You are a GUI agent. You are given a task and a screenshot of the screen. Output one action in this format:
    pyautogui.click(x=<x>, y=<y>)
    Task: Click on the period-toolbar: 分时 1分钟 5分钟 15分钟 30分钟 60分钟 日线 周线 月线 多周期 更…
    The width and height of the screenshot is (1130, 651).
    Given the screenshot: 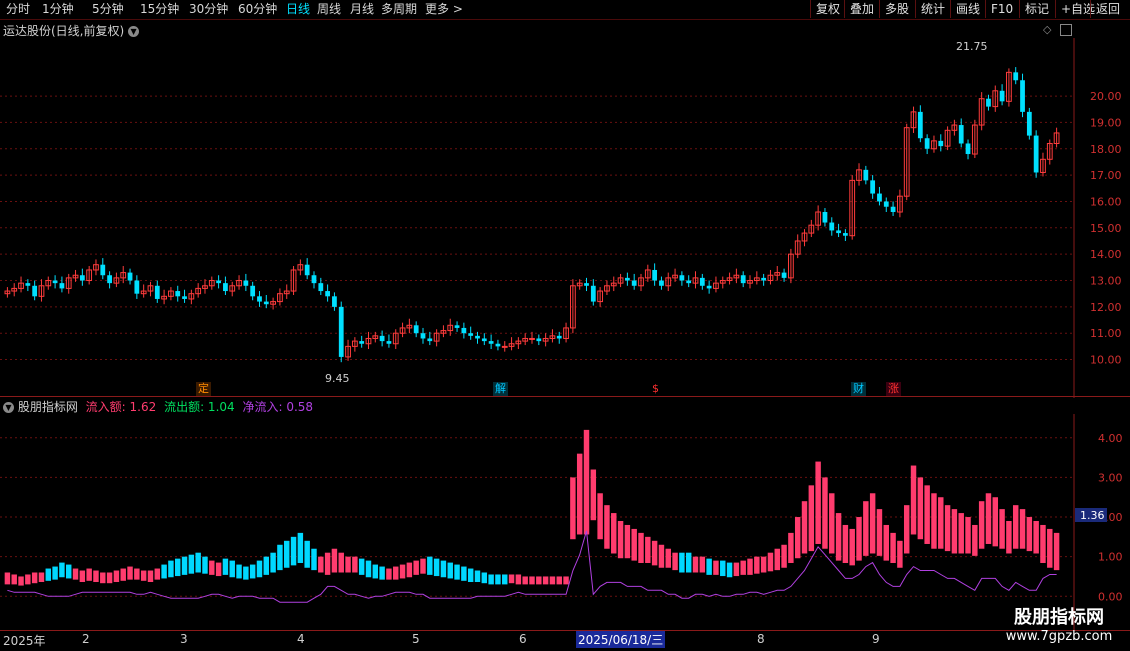 What is the action you would take?
    pyautogui.click(x=565, y=10)
    